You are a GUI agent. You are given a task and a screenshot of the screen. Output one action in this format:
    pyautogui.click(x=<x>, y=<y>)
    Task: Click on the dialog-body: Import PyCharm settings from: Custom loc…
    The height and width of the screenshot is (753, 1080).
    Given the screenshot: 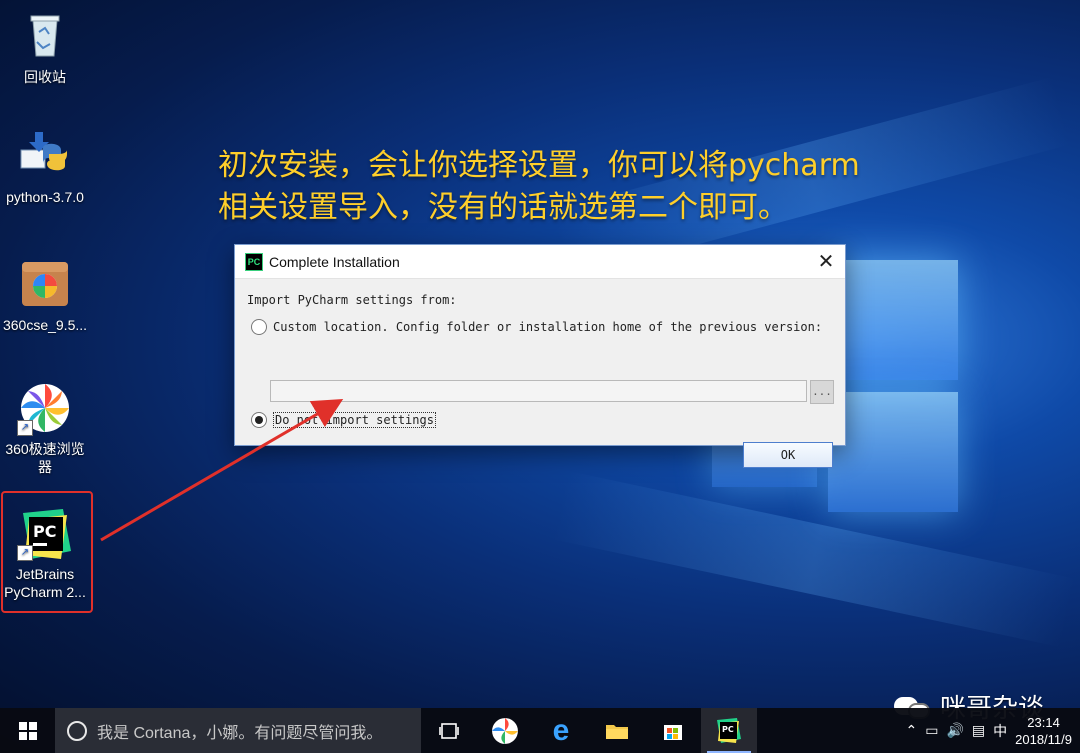 What is the action you would take?
    pyautogui.click(x=540, y=373)
    